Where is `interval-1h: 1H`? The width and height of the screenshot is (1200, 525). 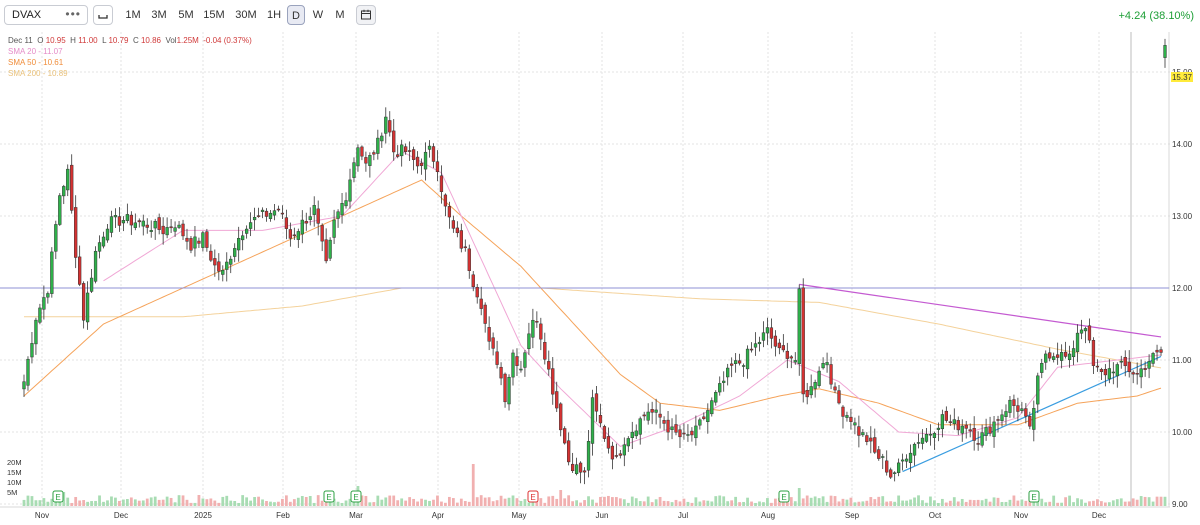 interval-1h: 1H is located at coordinates (274, 15).